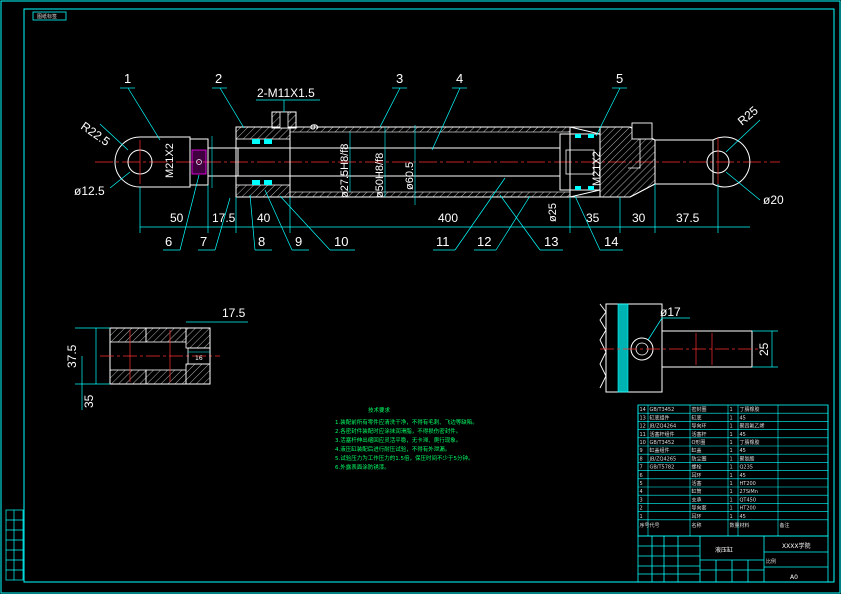 This screenshot has height=594, width=841. I want to click on dim-400: 400, so click(448, 218).